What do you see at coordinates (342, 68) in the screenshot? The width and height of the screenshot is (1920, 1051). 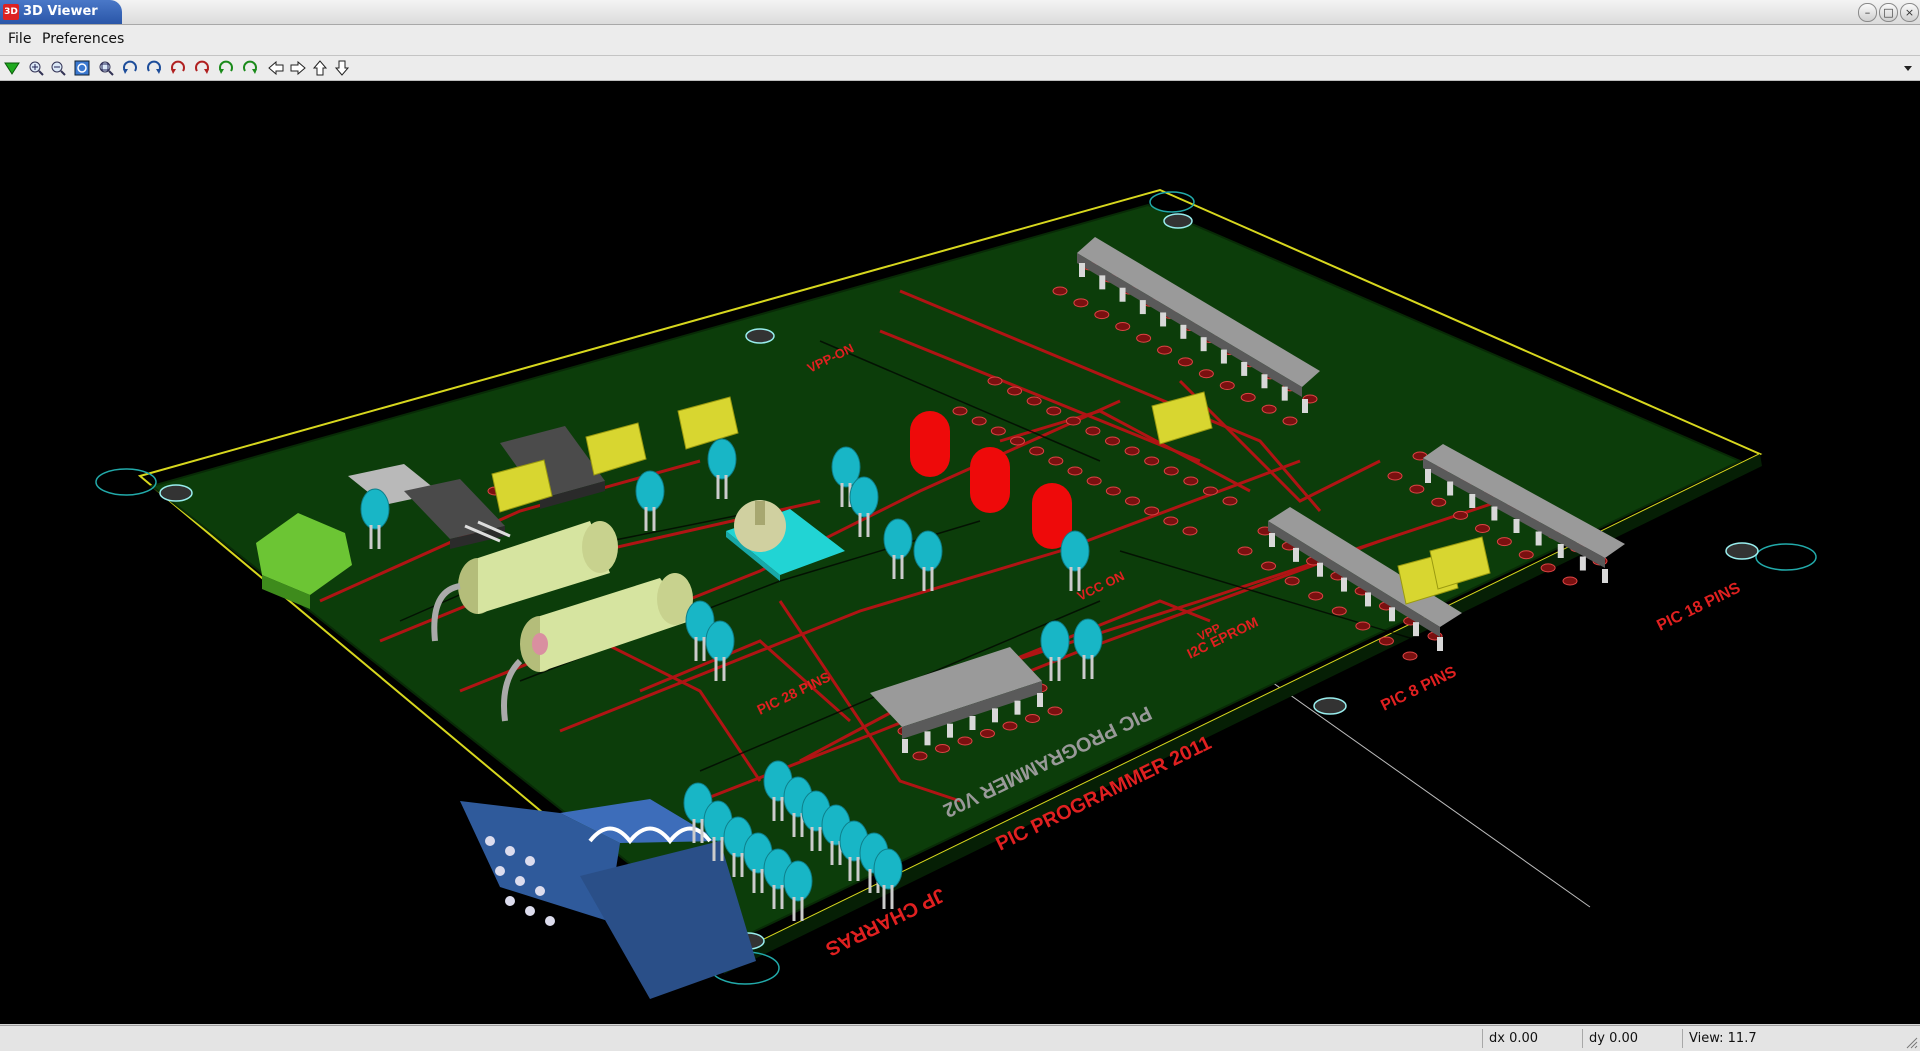 I see `move-down-icon` at bounding box center [342, 68].